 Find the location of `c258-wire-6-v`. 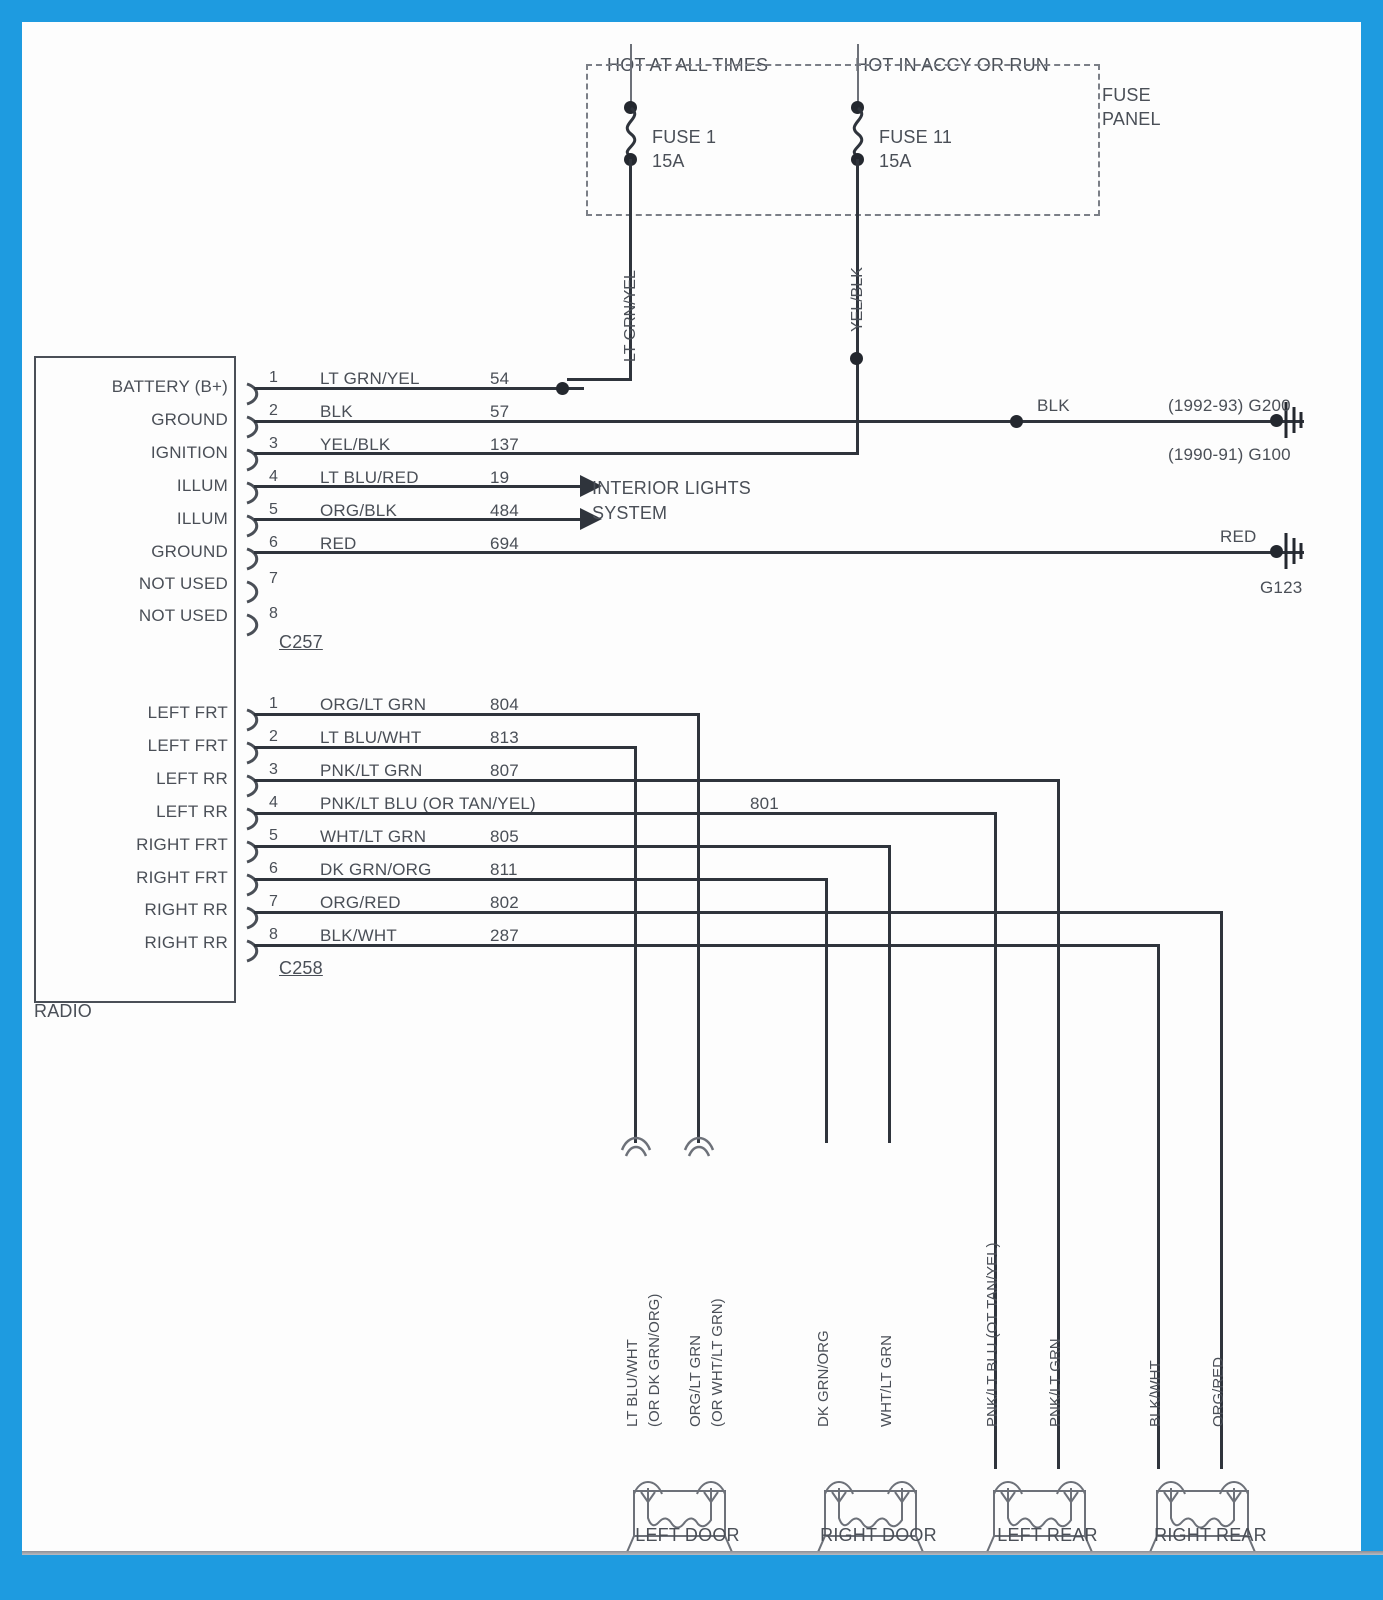

c258-wire-6-v is located at coordinates (826, 1010).